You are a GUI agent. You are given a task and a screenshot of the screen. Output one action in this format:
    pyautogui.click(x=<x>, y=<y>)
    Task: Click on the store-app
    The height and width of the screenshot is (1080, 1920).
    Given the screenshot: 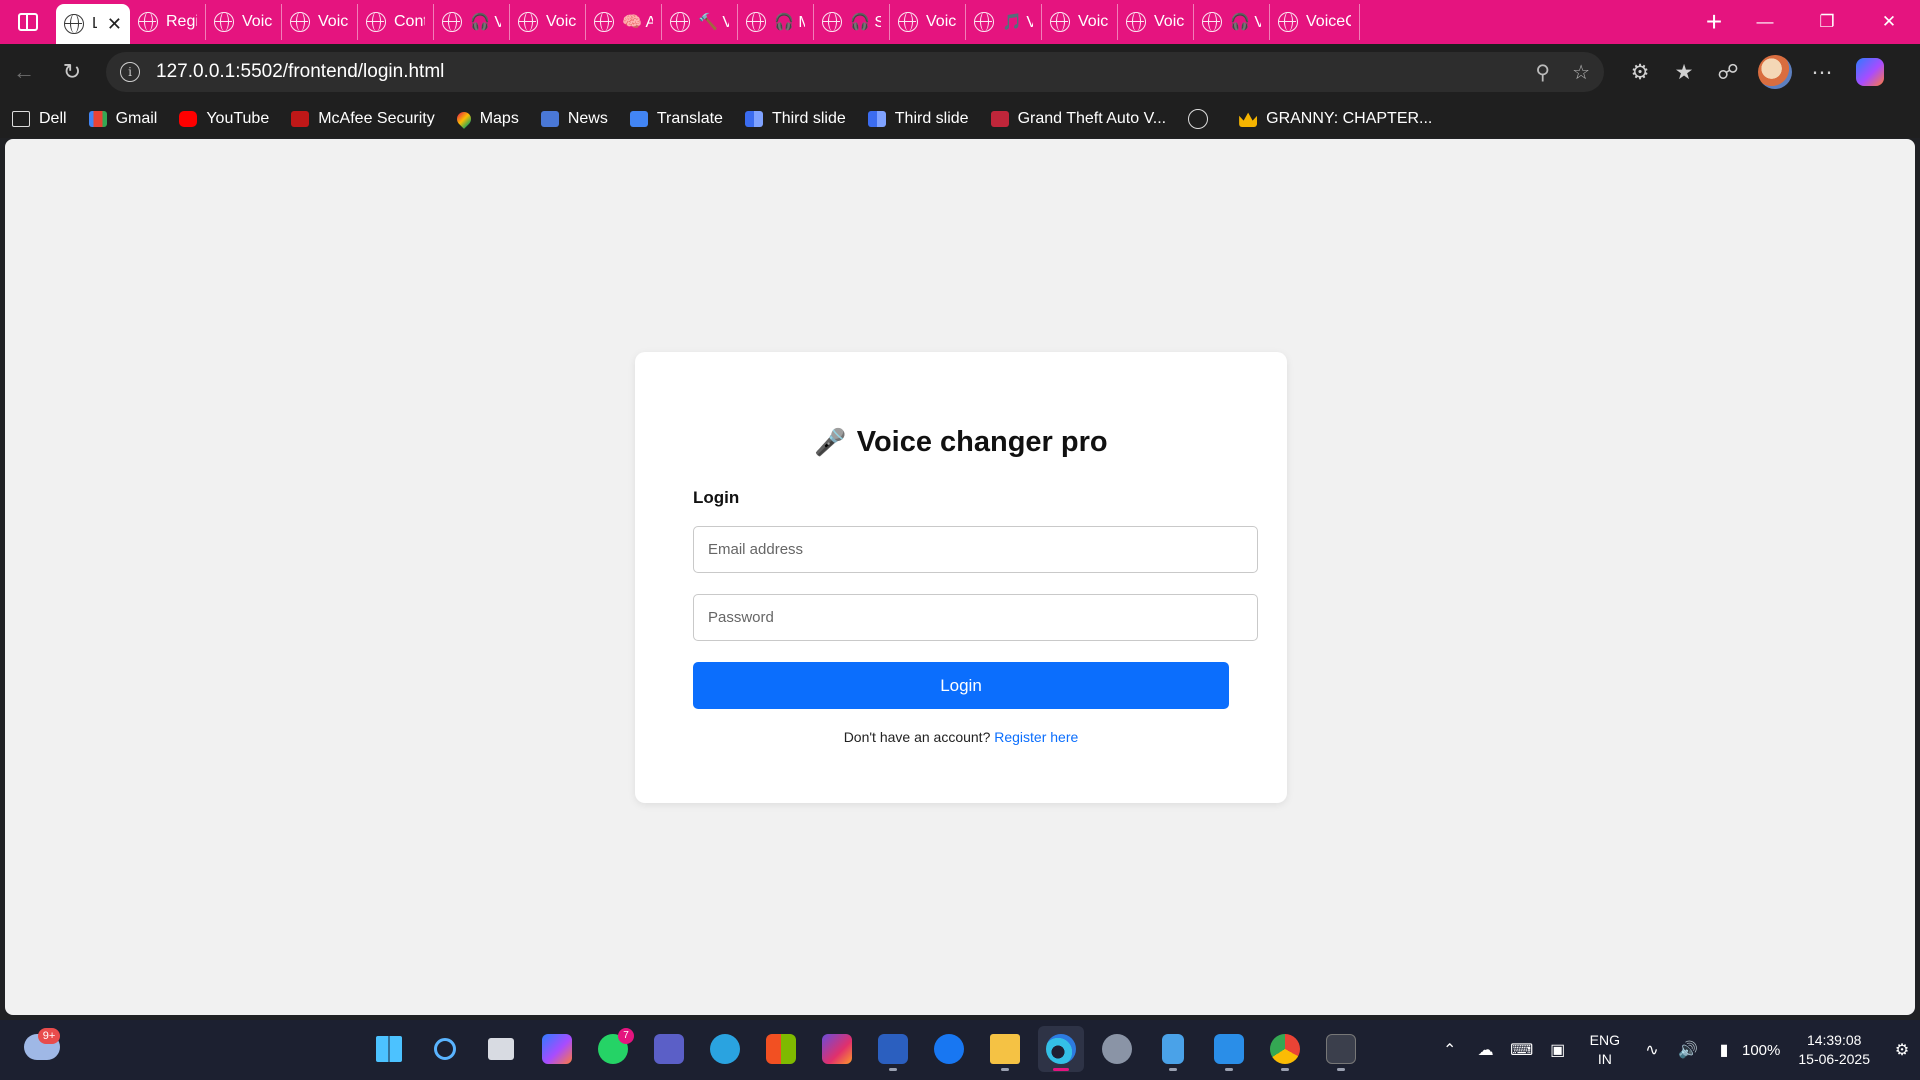 What is the action you would take?
    pyautogui.click(x=781, y=1049)
    